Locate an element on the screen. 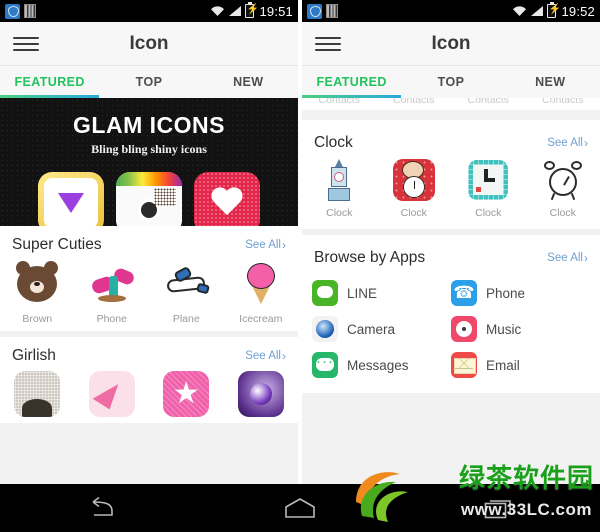 The image size is (600, 532). icecream-icon is located at coordinates (261, 284).